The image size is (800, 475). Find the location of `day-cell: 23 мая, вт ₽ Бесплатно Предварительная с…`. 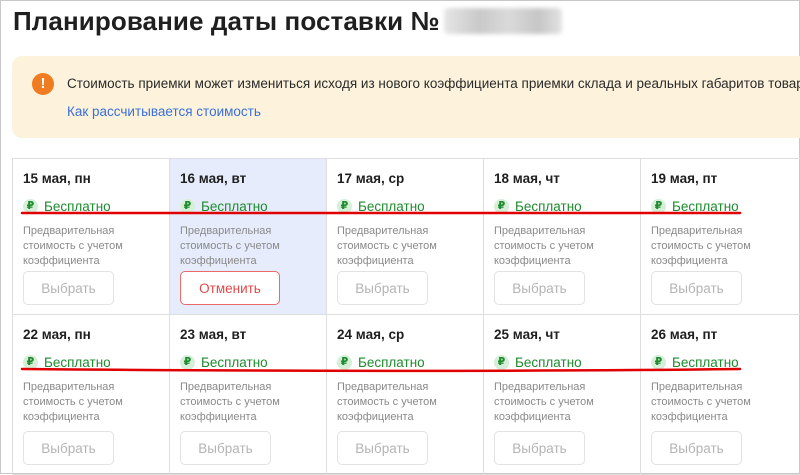

day-cell: 23 мая, вт ₽ Бесплатно Предварительная с… is located at coordinates (248, 395).